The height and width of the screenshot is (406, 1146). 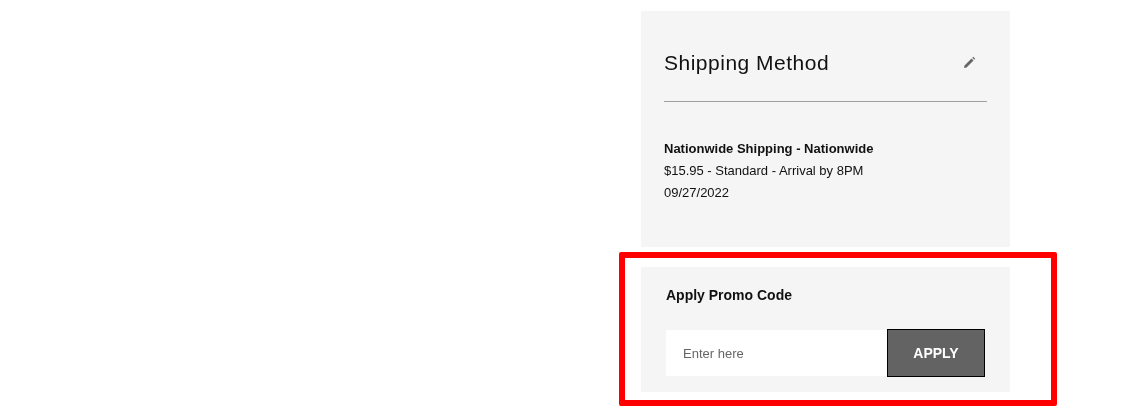 What do you see at coordinates (935, 353) in the screenshot?
I see `apply-button: APPLY` at bounding box center [935, 353].